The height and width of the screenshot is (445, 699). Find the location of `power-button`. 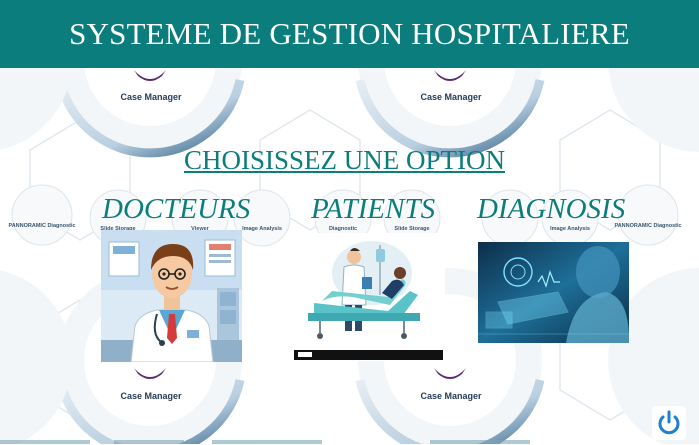

power-button is located at coordinates (669, 423).